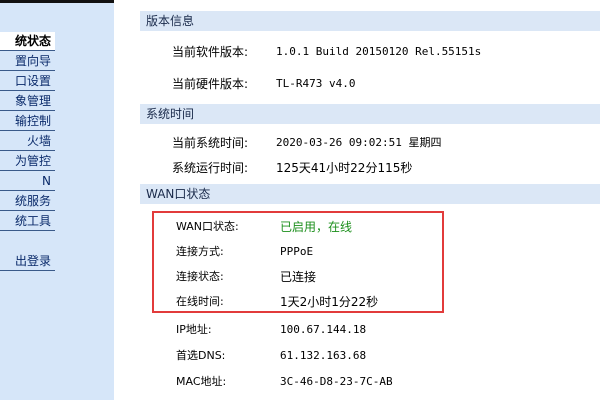  Describe the element at coordinates (370, 114) in the screenshot. I see `system-time-section-header: 系统时间` at that location.